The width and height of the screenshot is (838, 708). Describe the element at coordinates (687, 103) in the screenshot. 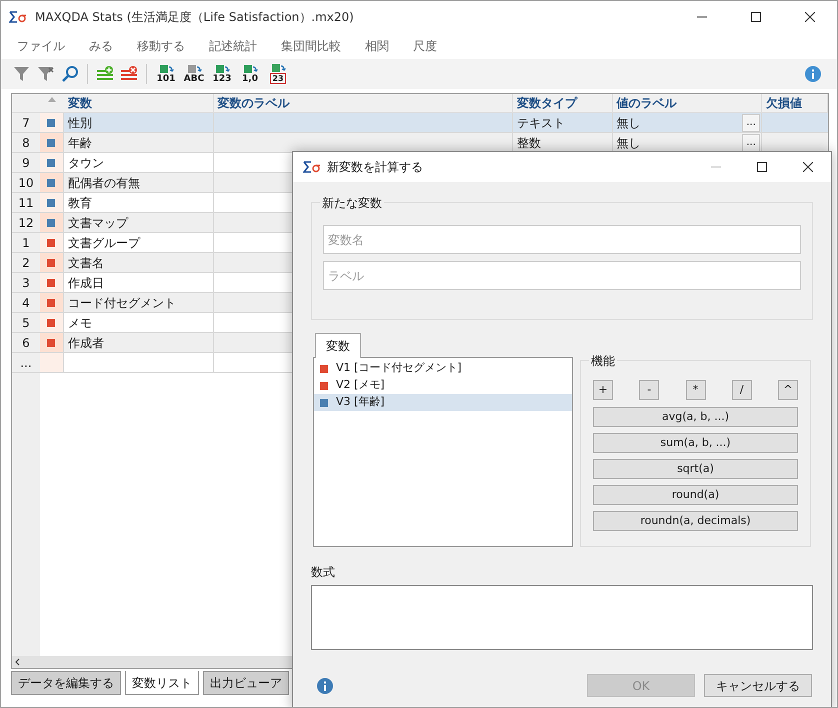

I see `column-header: 値のラベル` at that location.